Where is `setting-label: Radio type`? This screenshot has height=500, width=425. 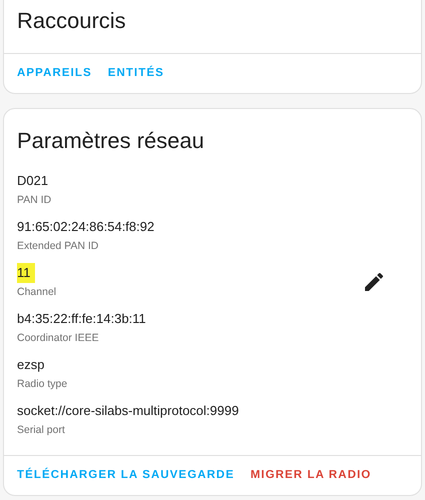 setting-label: Radio type is located at coordinates (42, 384).